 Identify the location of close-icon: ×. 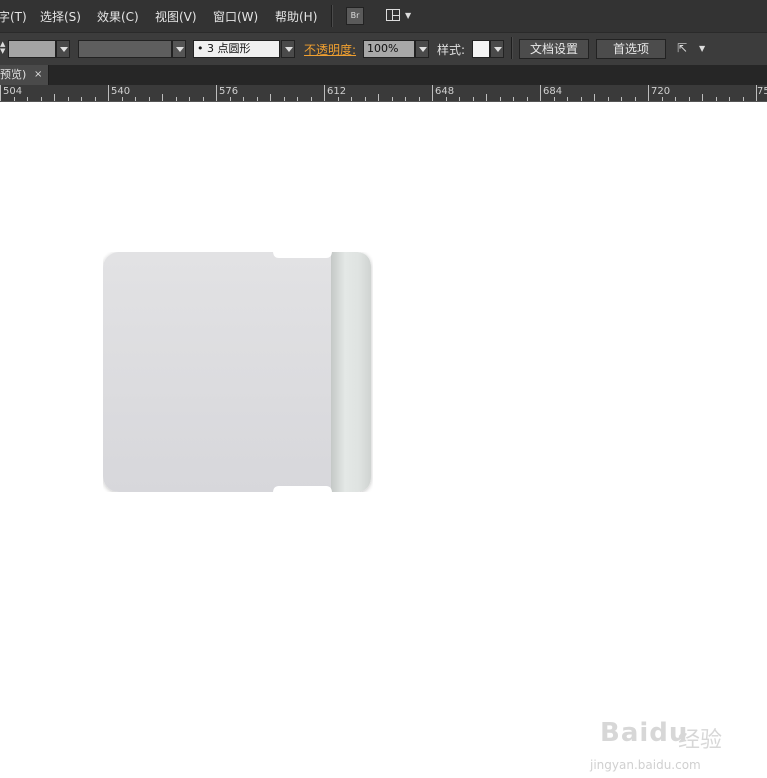
(38, 75).